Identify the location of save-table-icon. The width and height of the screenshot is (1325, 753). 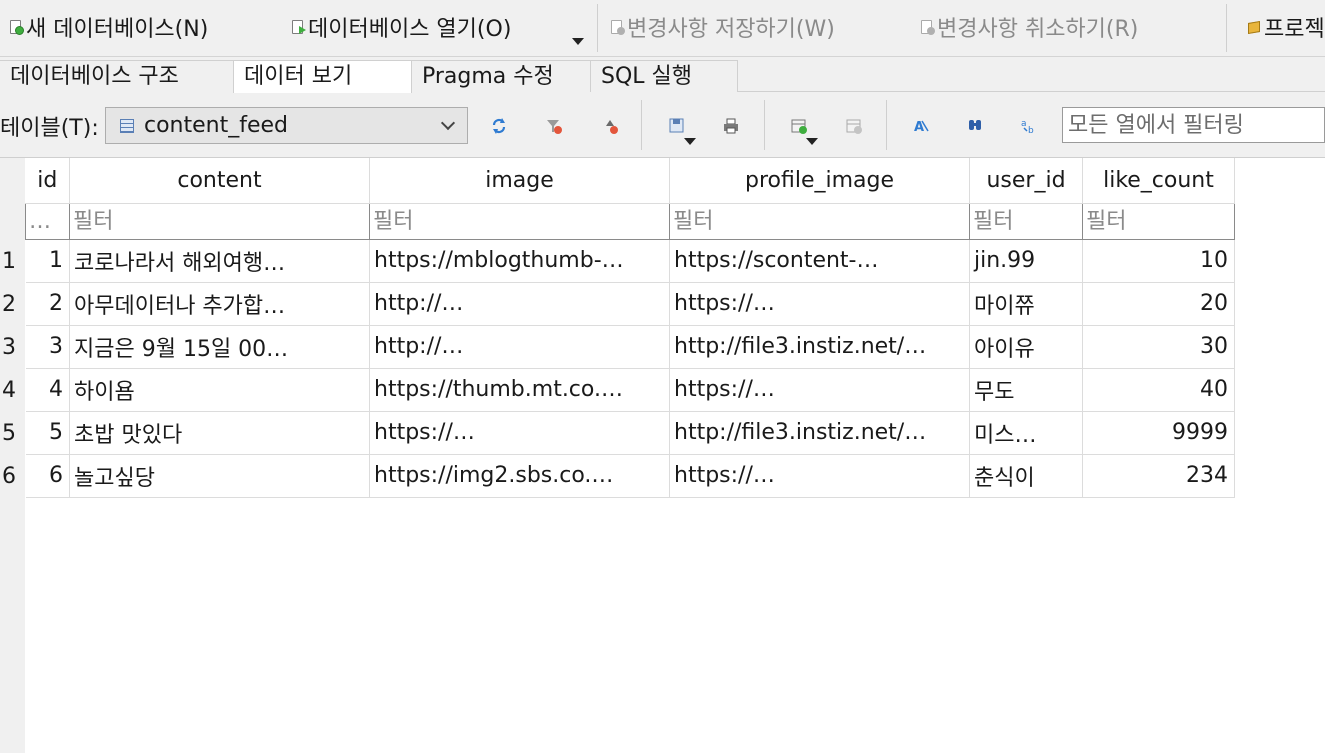
(677, 126).